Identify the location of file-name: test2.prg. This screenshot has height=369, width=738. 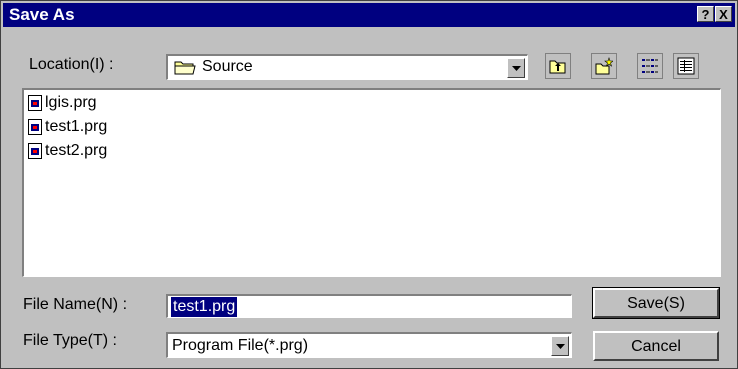
(76, 150).